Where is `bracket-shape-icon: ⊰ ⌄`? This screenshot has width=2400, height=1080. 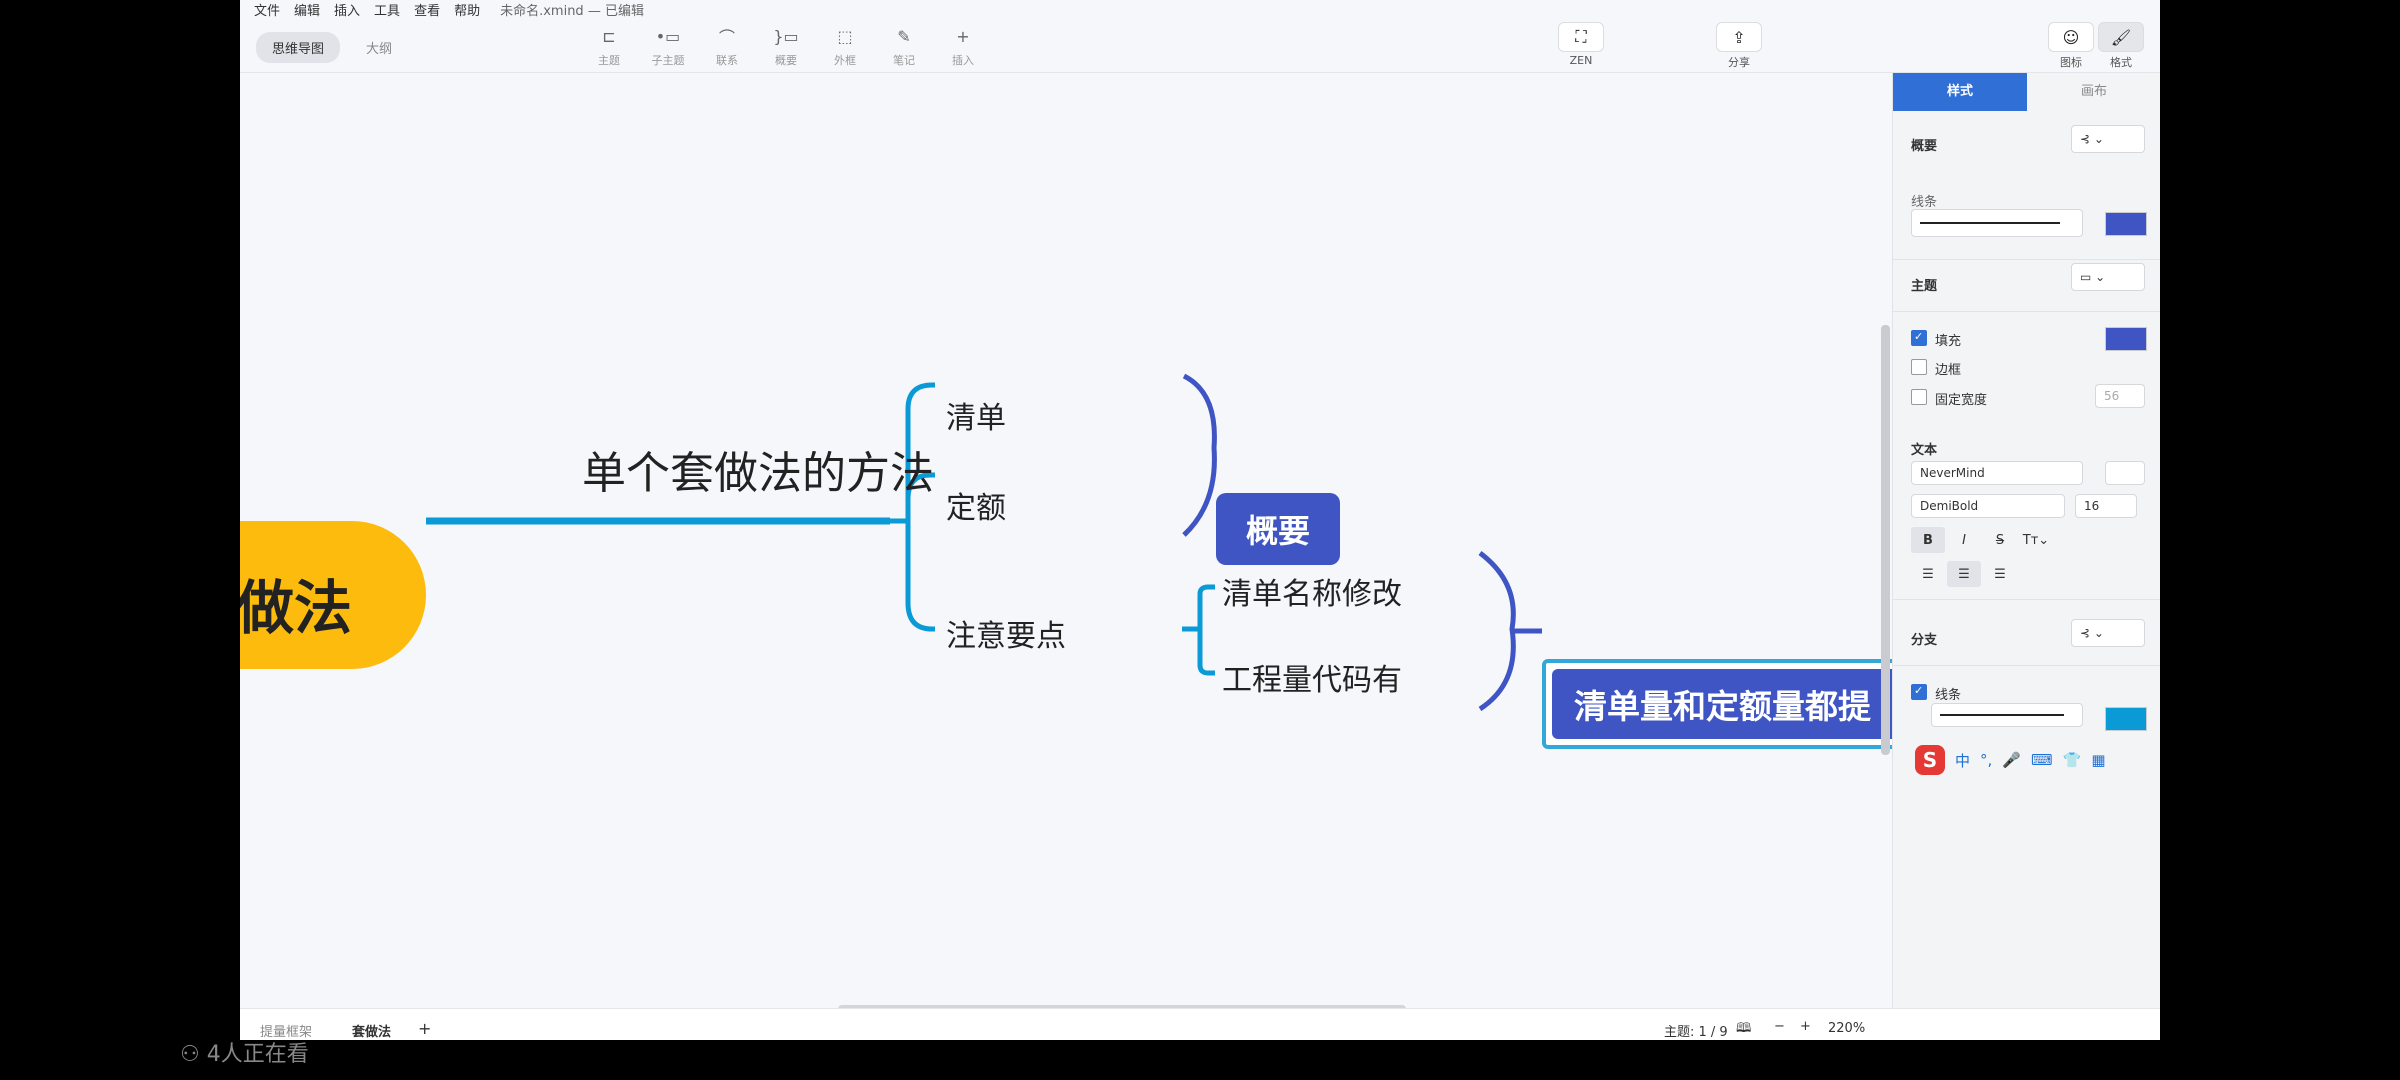
bracket-shape-icon: ⊰ ⌄ is located at coordinates (2092, 139).